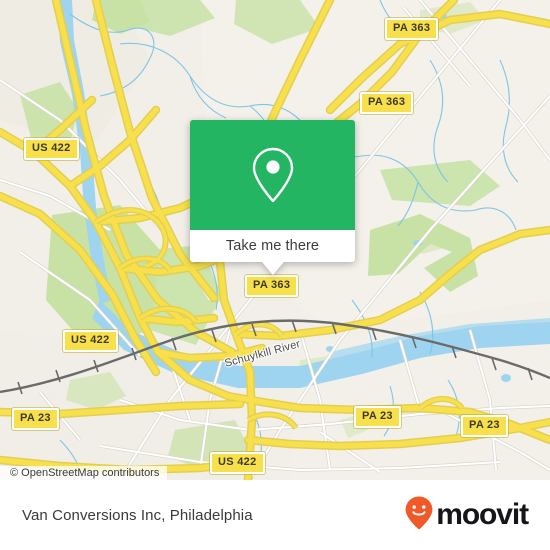 This screenshot has width=550, height=550. I want to click on popup-header, so click(272, 175).